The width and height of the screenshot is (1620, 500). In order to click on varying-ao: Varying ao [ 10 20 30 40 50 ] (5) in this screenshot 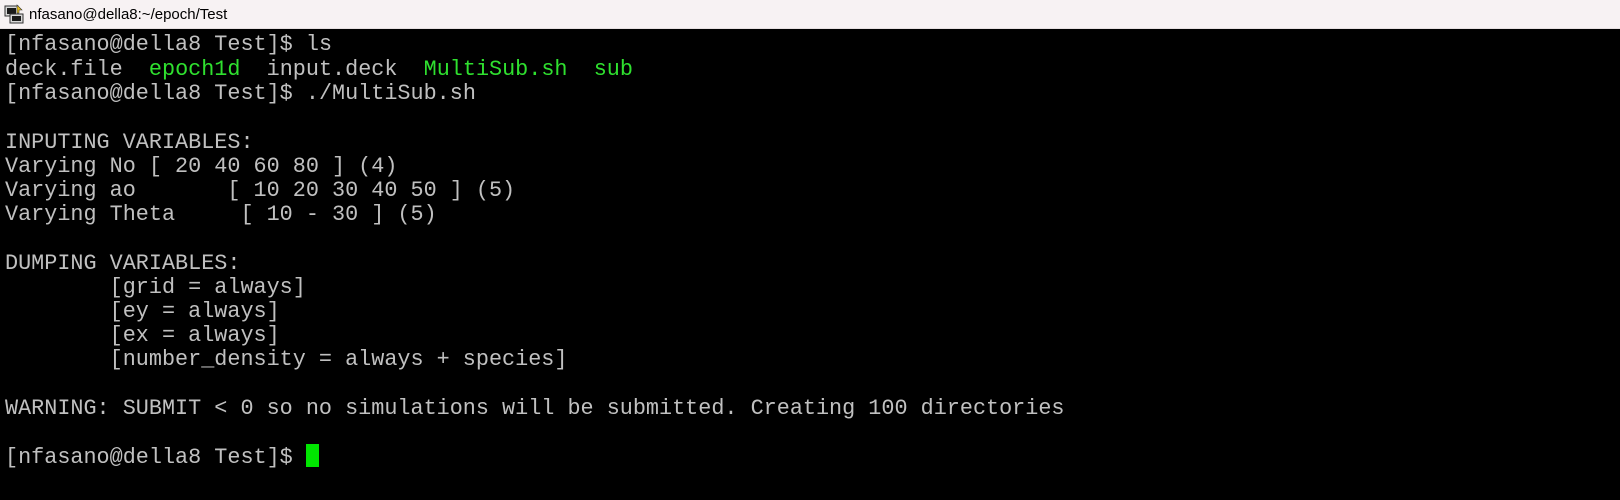, I will do `click(260, 190)`.